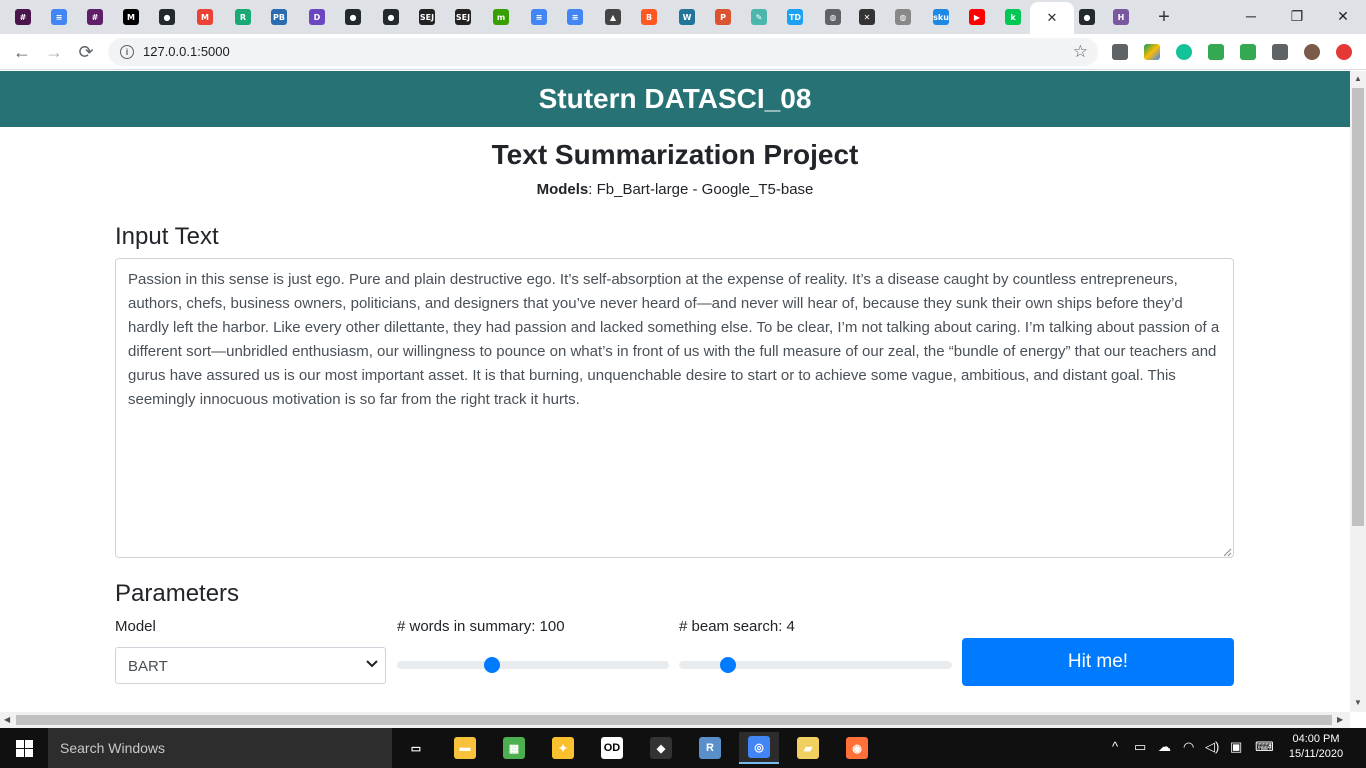  I want to click on maximize-button: ❐, so click(1297, 16).